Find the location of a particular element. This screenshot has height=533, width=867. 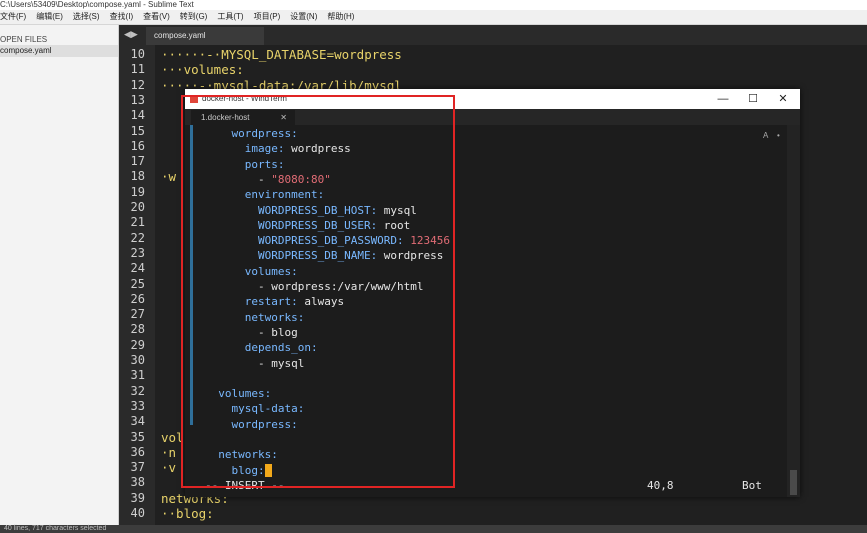

cursor-position: 40,8 is located at coordinates (660, 485).